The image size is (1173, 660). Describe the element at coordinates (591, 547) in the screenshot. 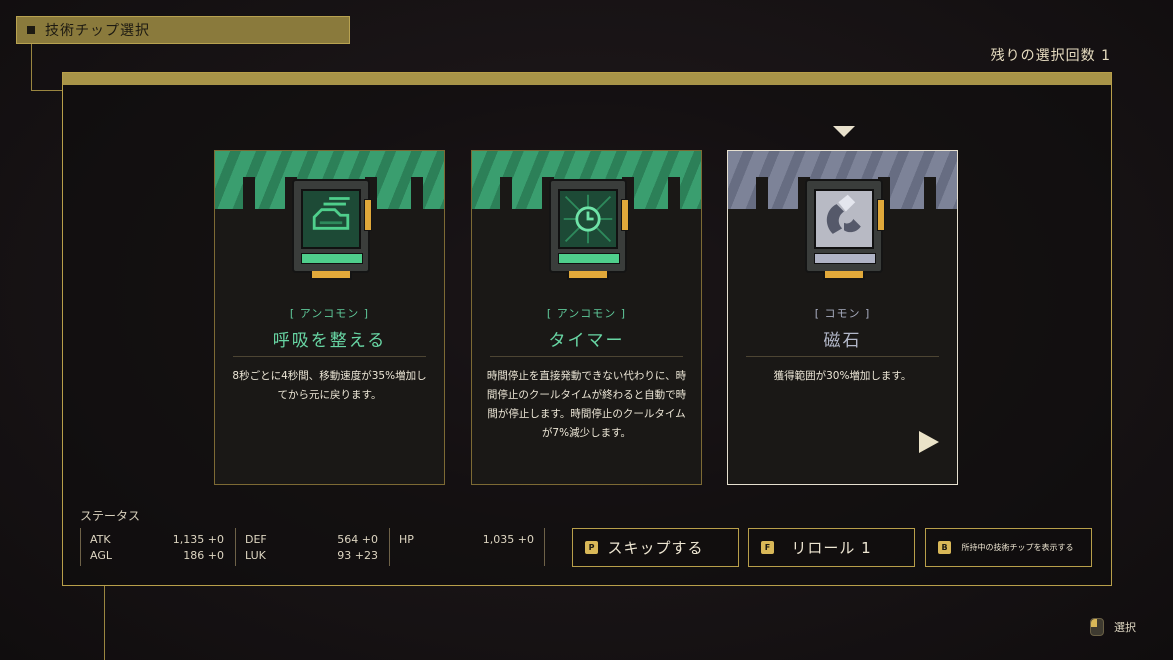

I see `key-p-icon: P` at that location.